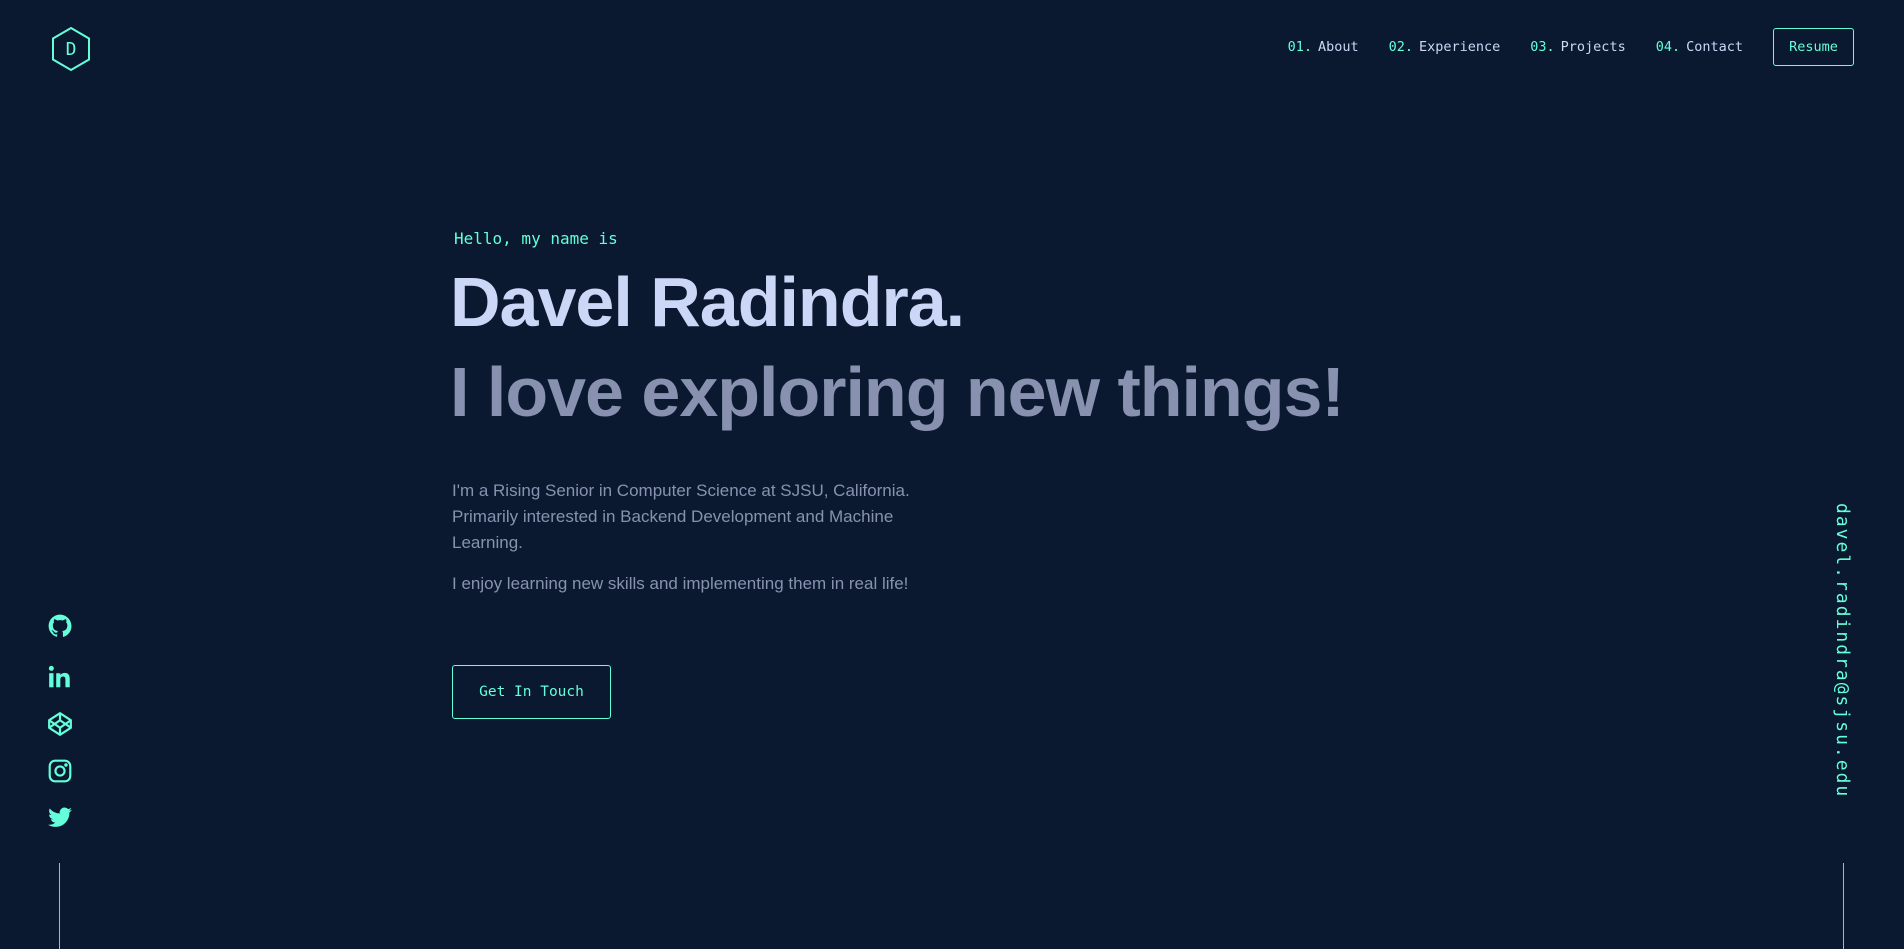 This screenshot has width=1904, height=949. I want to click on github-icon, so click(60, 626).